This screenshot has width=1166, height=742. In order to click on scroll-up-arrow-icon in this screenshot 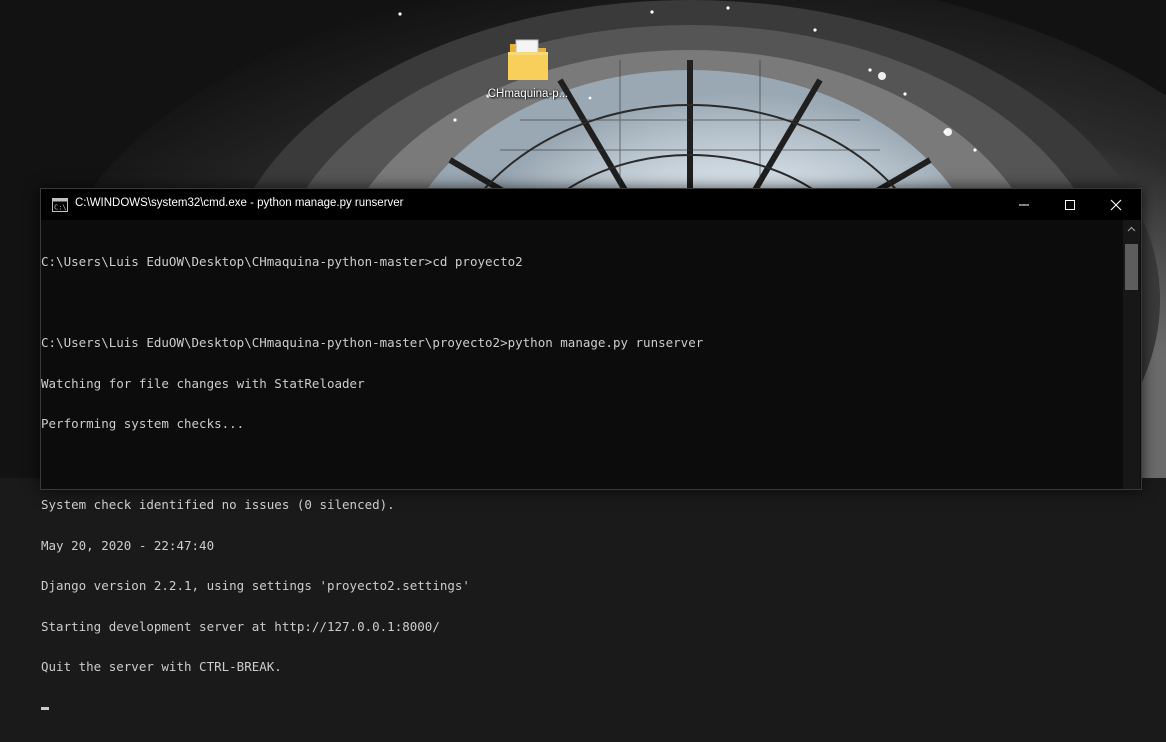, I will do `click(1131, 229)`.